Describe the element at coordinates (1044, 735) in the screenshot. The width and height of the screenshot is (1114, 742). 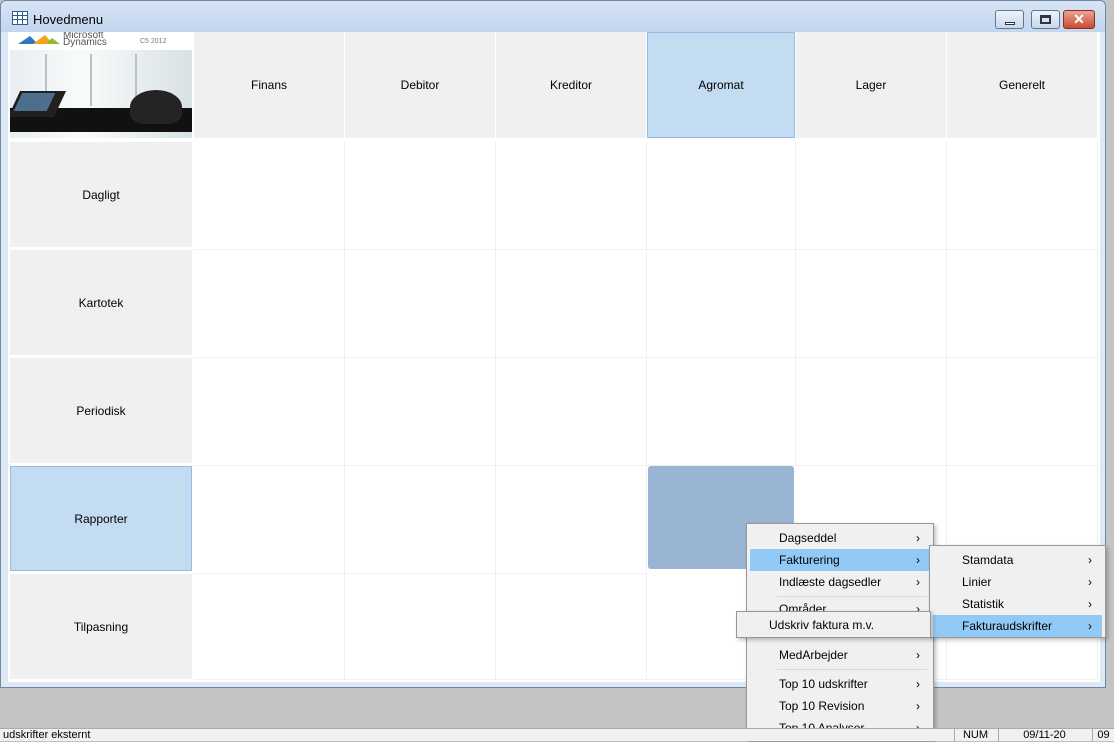
I see `status-date: 09/11-20` at that location.